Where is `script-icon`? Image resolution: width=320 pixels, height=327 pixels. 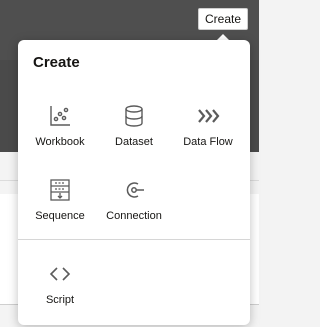 script-icon is located at coordinates (60, 274).